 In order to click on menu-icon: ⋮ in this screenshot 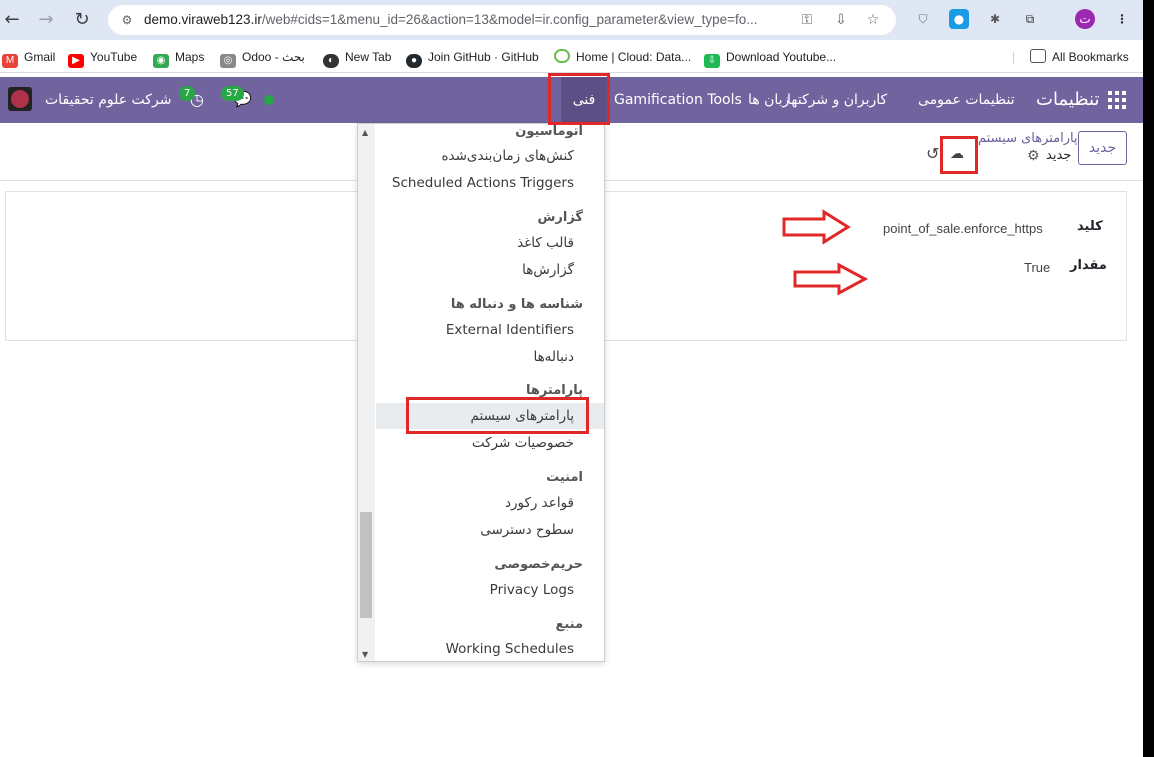, I will do `click(1122, 19)`.